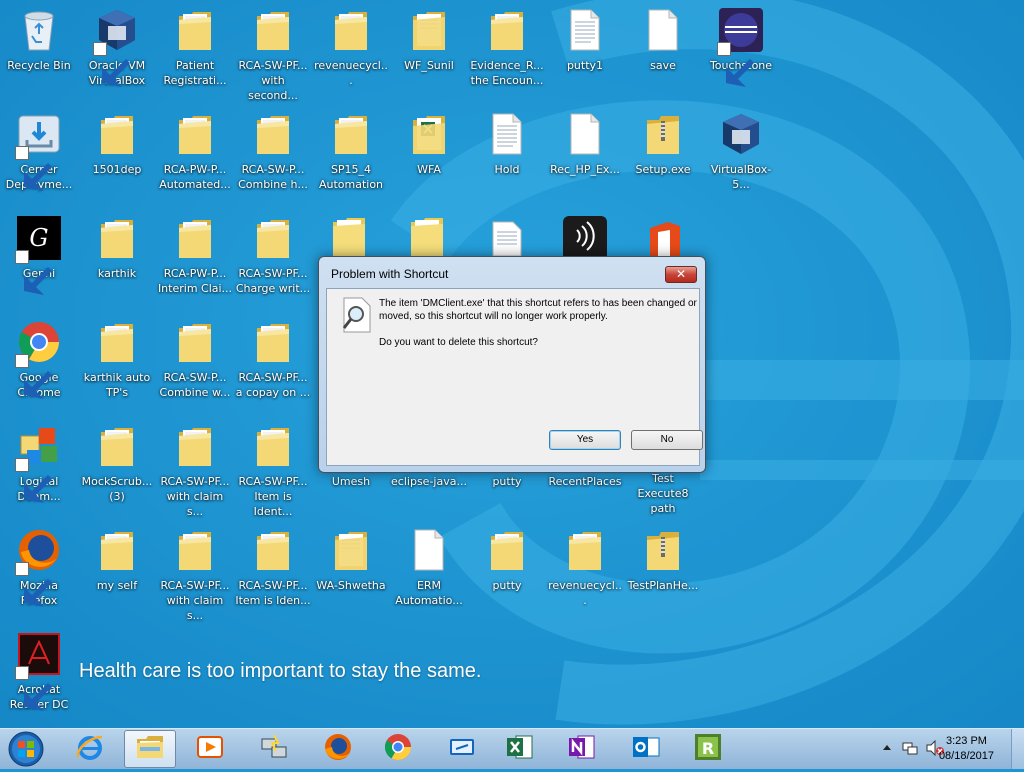 The width and height of the screenshot is (1024, 772). Describe the element at coordinates (429, 154) in the screenshot. I see `desktop-icon-wfa: WFA` at that location.